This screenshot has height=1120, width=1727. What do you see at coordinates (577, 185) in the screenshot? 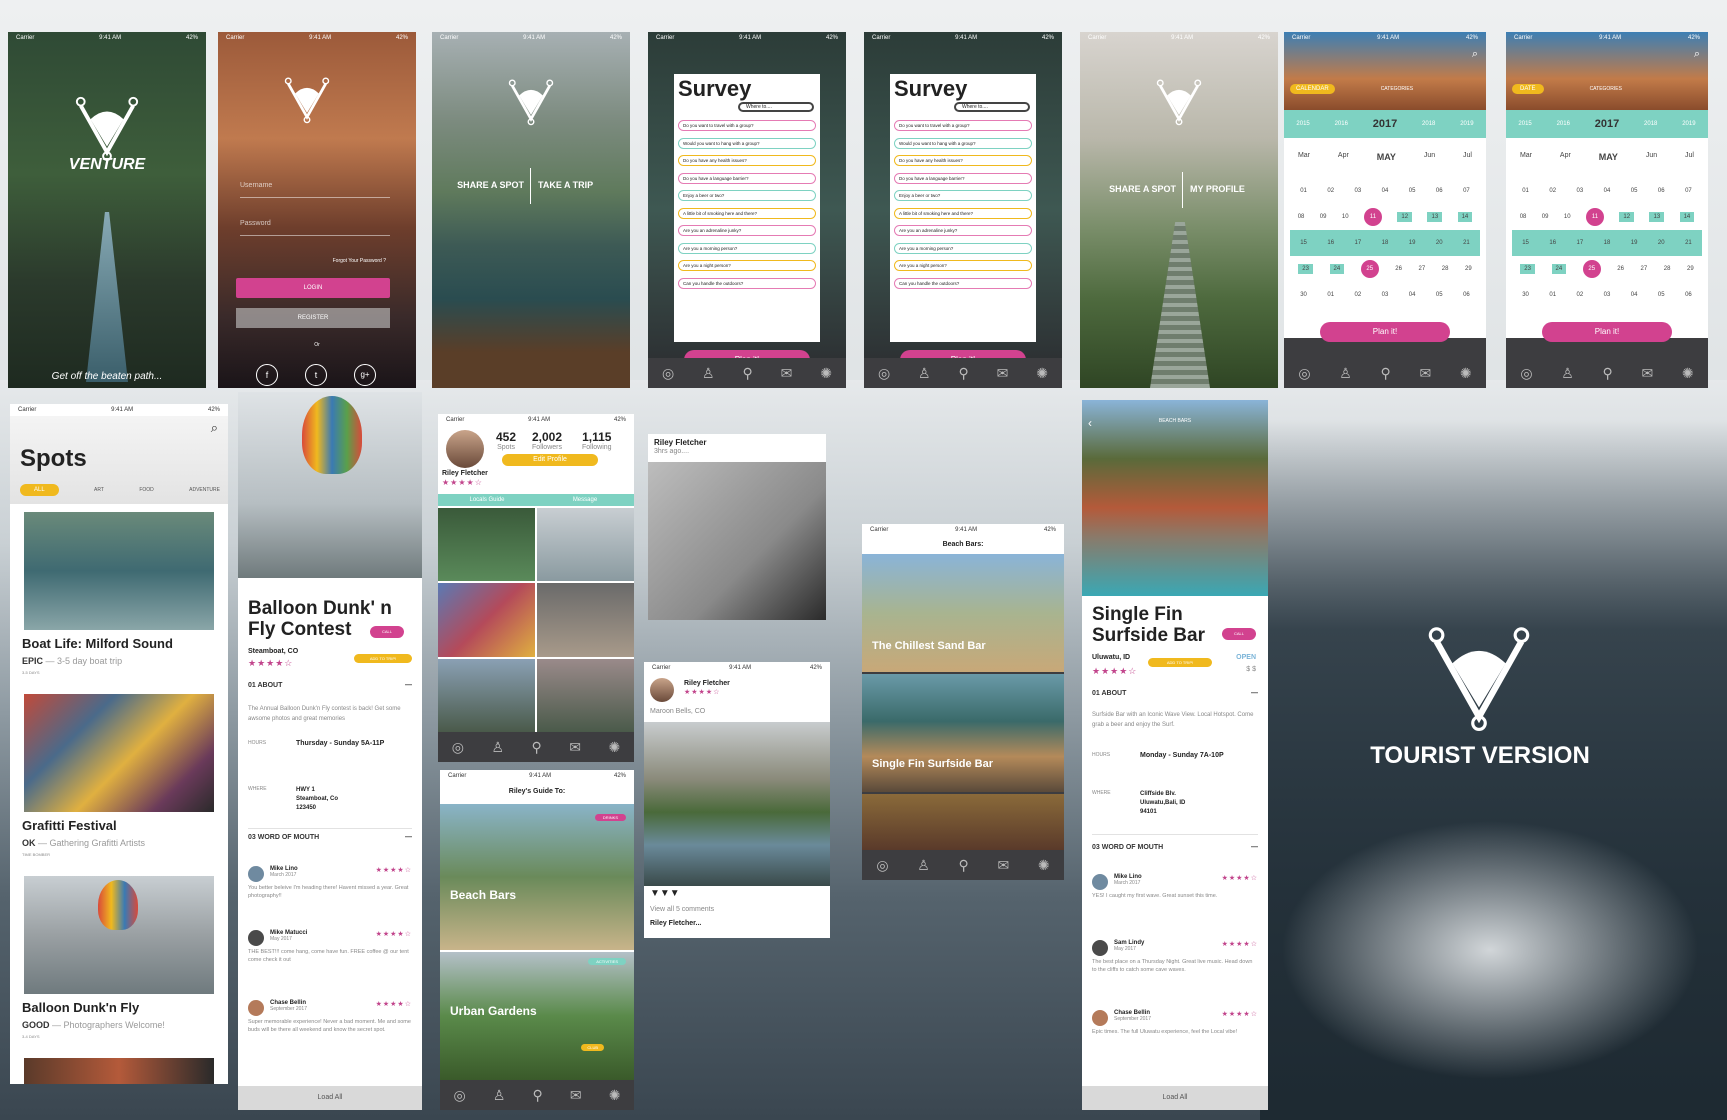
I see `take-trip-button: TAKE A TRIP` at bounding box center [577, 185].